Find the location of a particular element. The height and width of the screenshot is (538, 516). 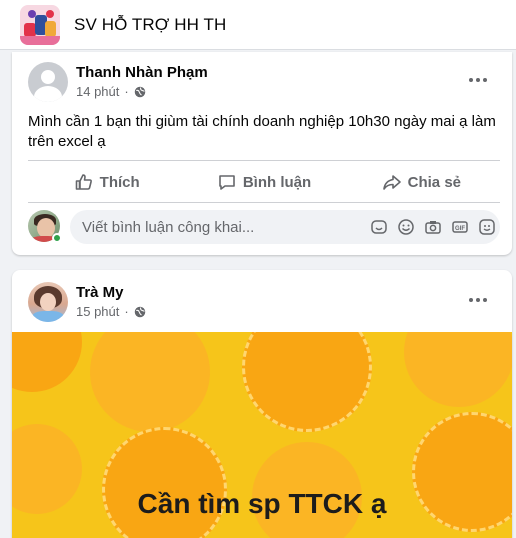

comment-button: Bình luận is located at coordinates (263, 182).